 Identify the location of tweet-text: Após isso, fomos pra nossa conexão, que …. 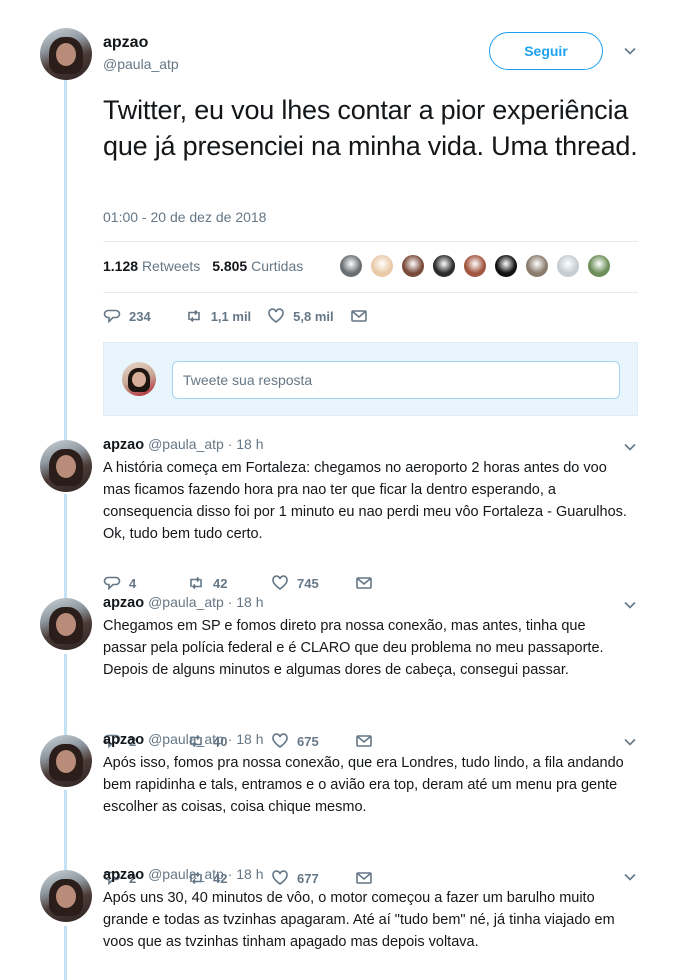
(363, 785).